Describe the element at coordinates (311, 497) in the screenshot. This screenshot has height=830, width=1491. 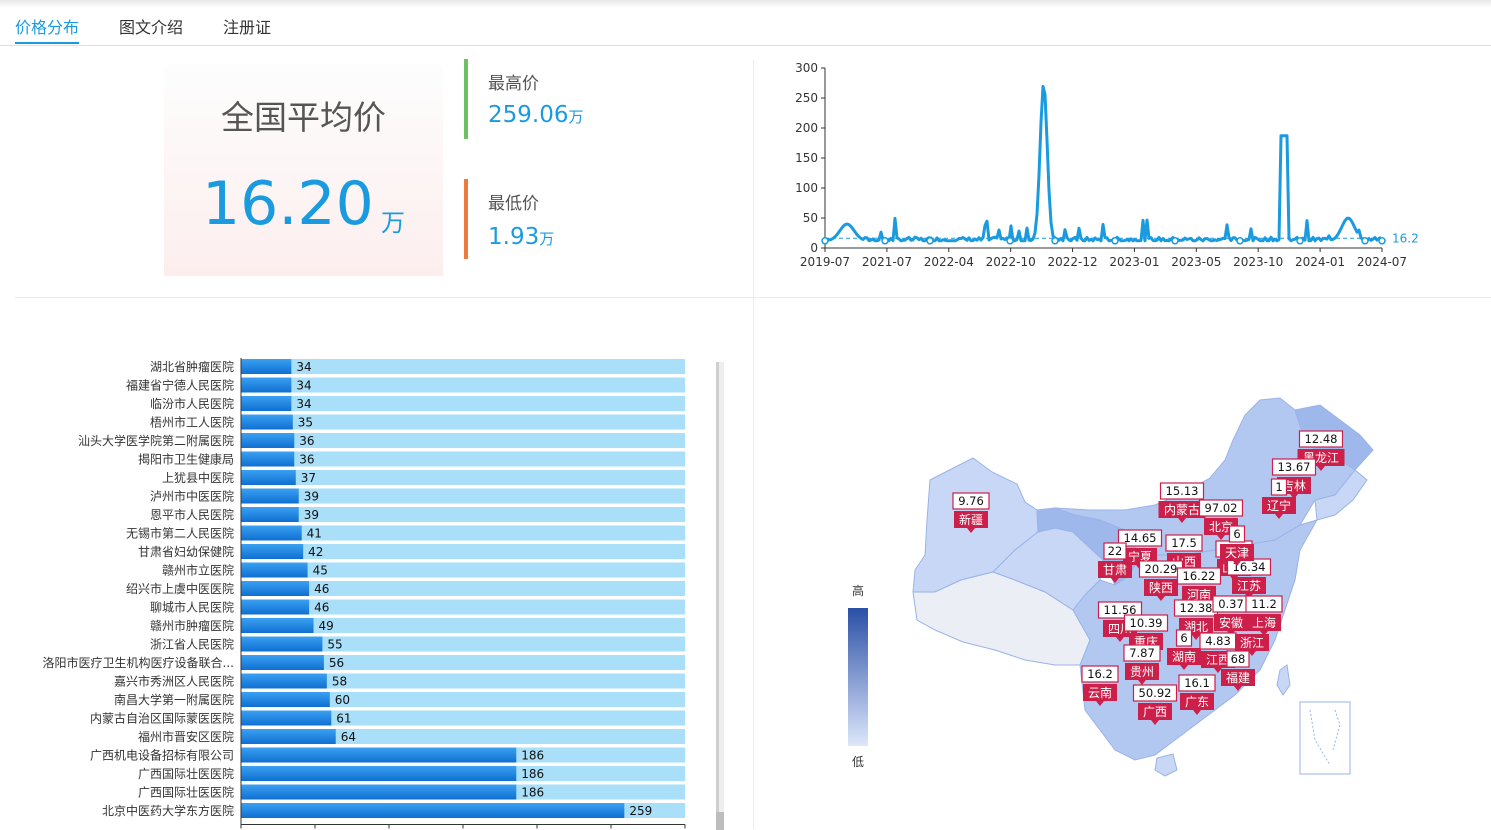
I see `bar-value-label: 39` at that location.